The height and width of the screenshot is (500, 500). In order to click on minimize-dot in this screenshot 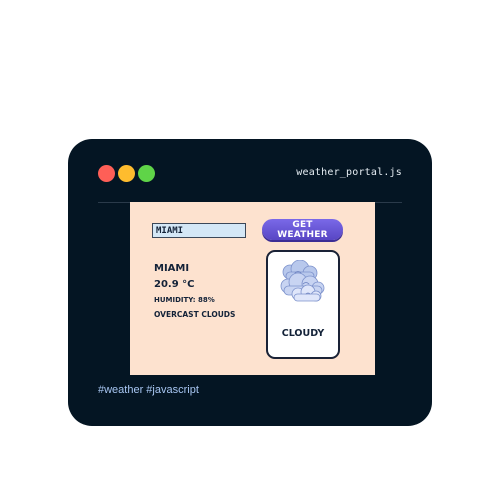, I will do `click(126, 173)`.